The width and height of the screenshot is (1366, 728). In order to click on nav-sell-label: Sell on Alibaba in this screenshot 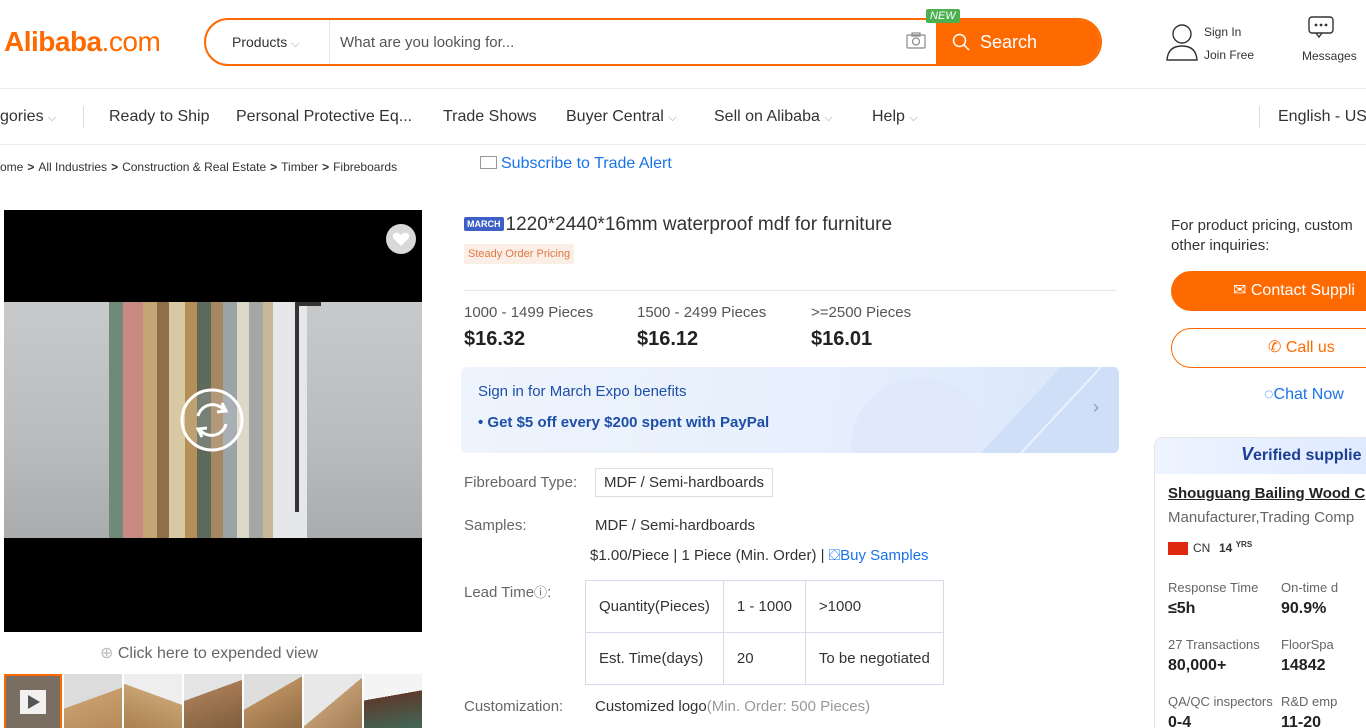, I will do `click(767, 116)`.